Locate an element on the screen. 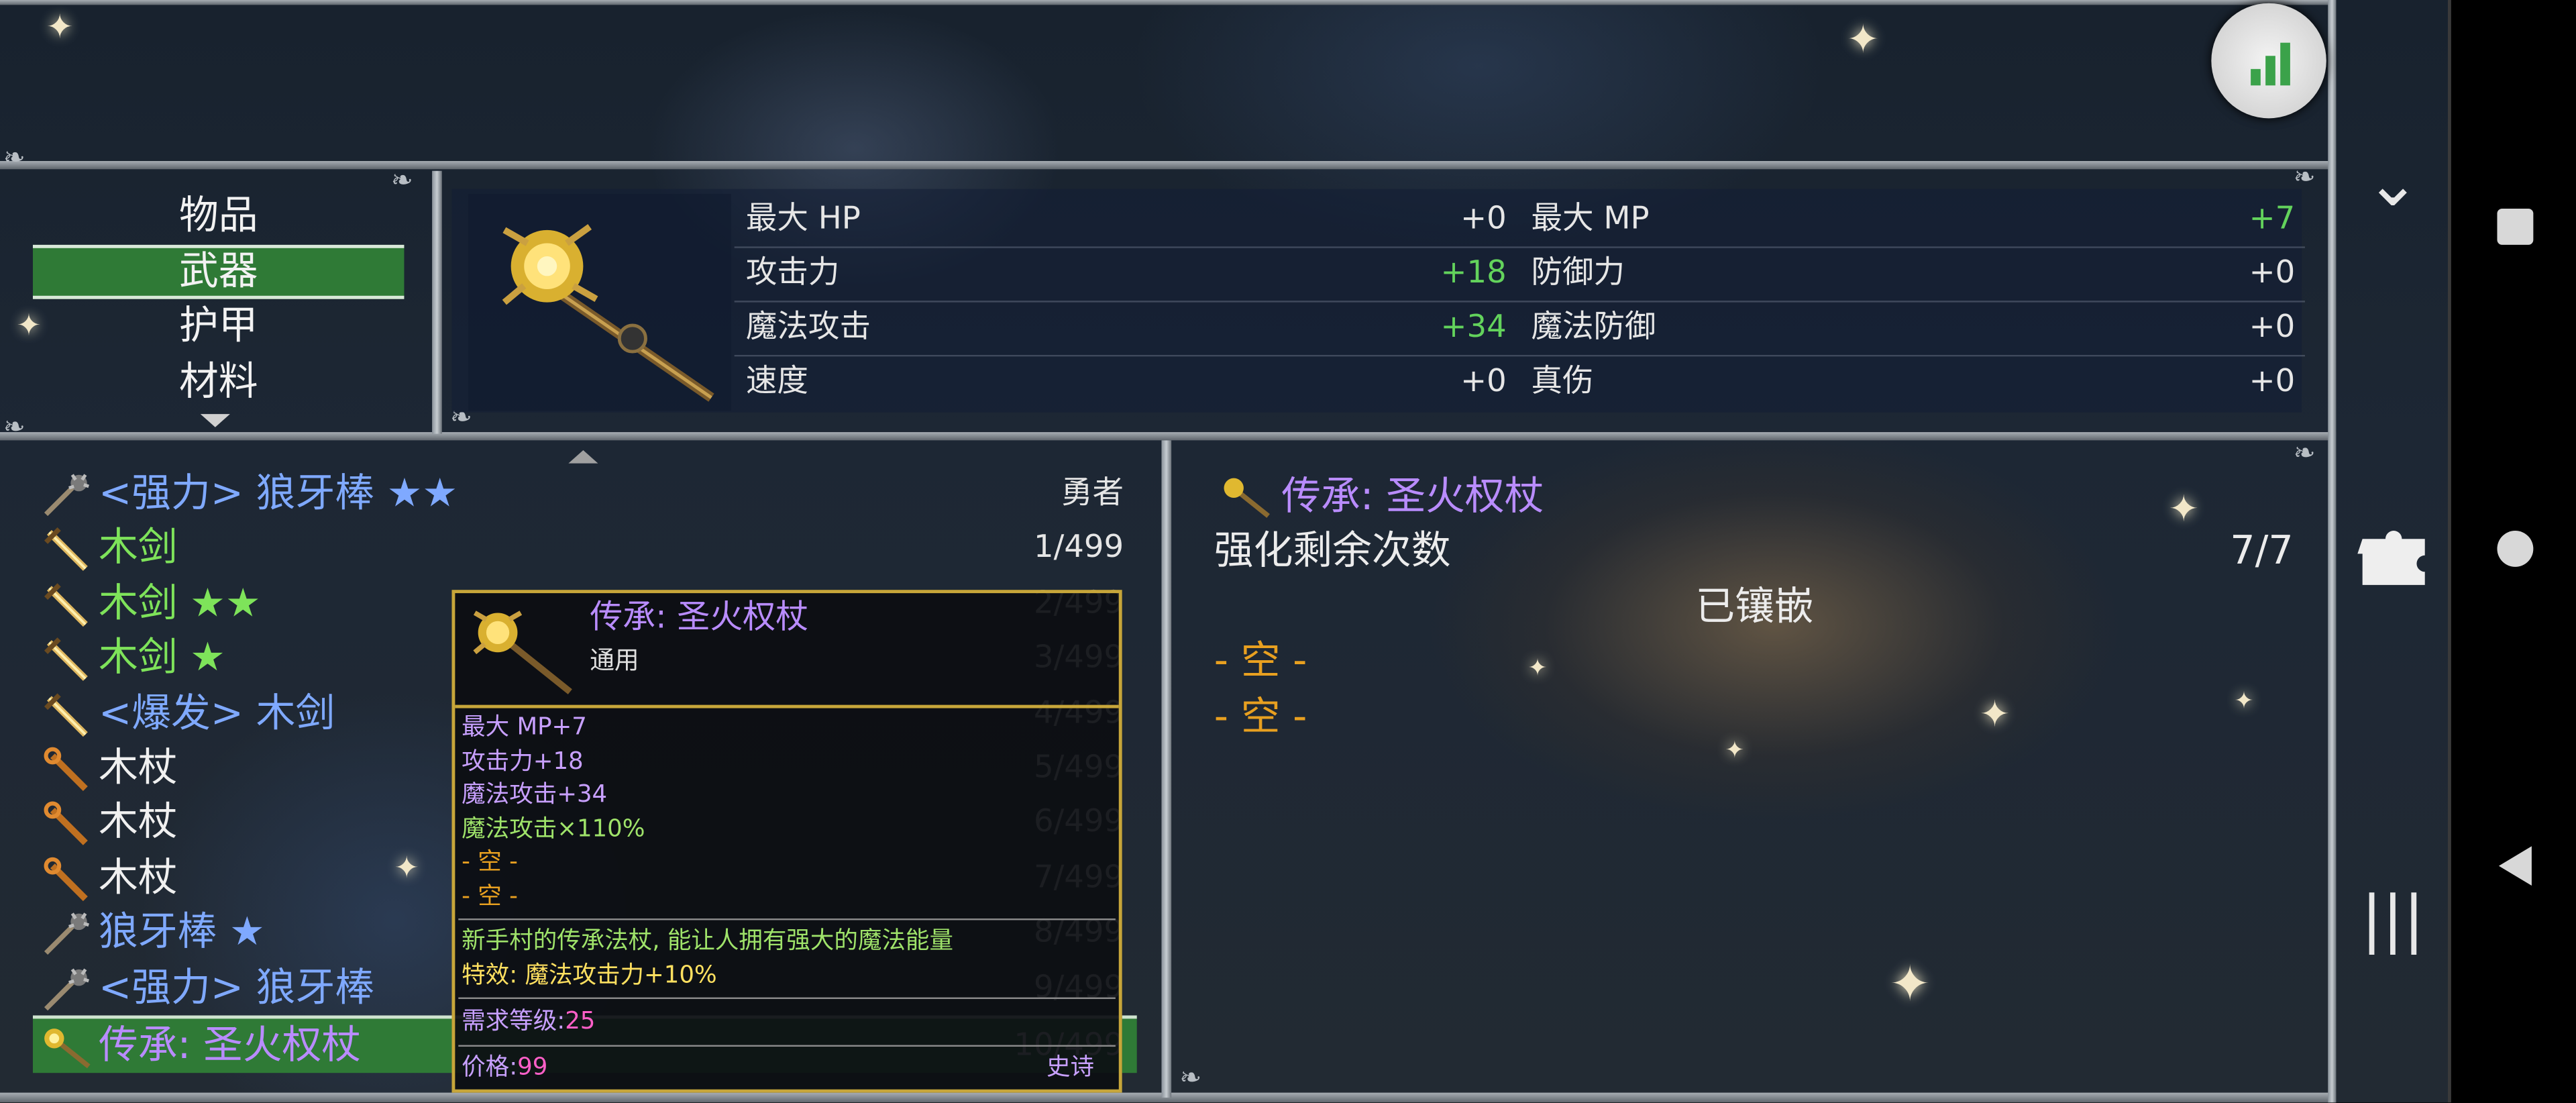 This screenshot has width=2576, height=1103. tooltip-attr: 魔法攻击+34 is located at coordinates (535, 795).